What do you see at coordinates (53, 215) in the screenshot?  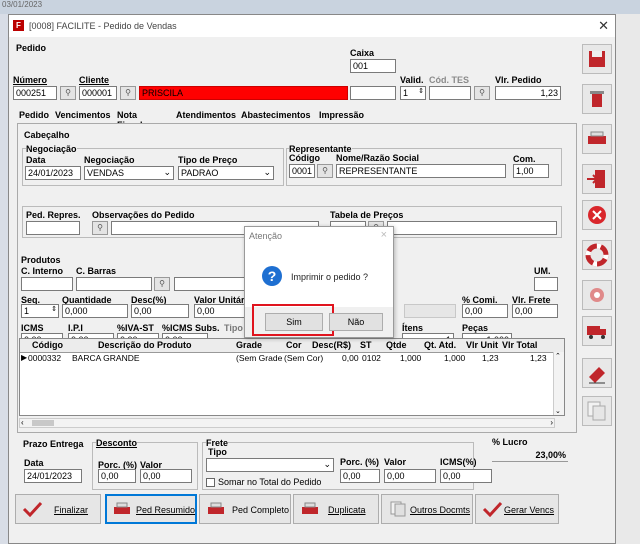 I see `ped-repres-label: Ped. Repres.` at bounding box center [53, 215].